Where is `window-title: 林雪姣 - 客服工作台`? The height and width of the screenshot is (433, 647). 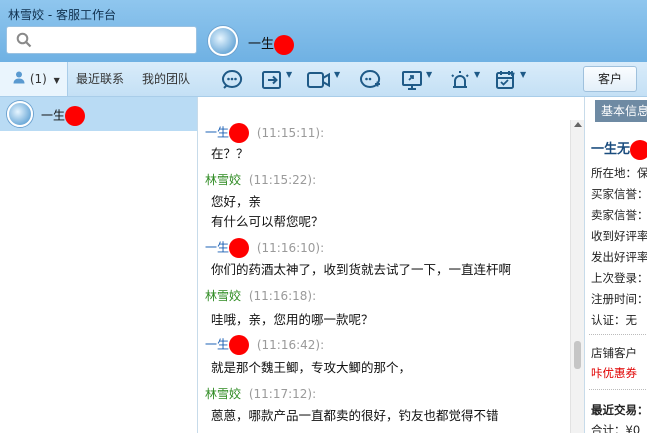
window-title: 林雪姣 - 客服工作台 is located at coordinates (62, 15).